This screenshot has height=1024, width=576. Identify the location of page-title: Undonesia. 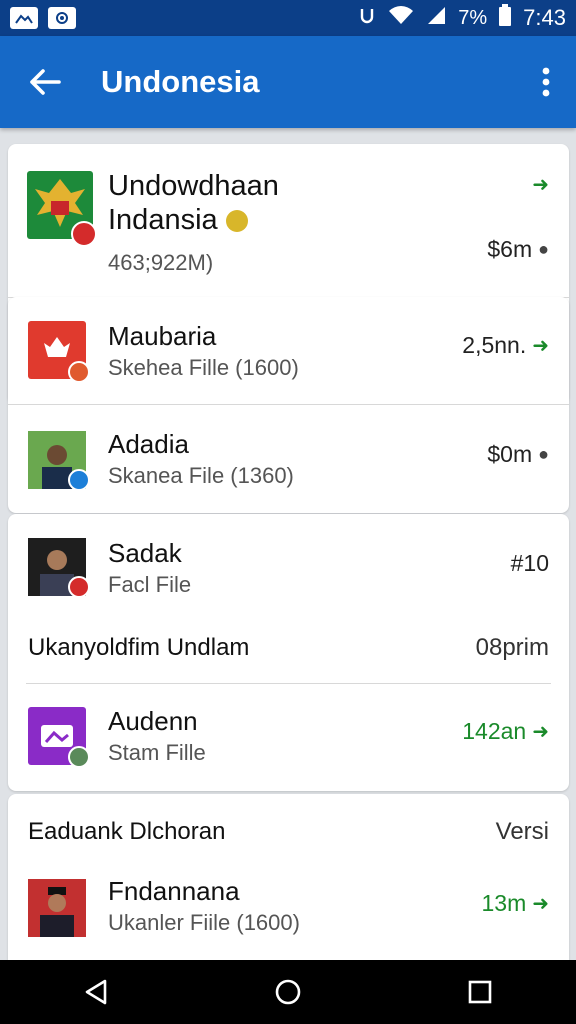
(180, 81).